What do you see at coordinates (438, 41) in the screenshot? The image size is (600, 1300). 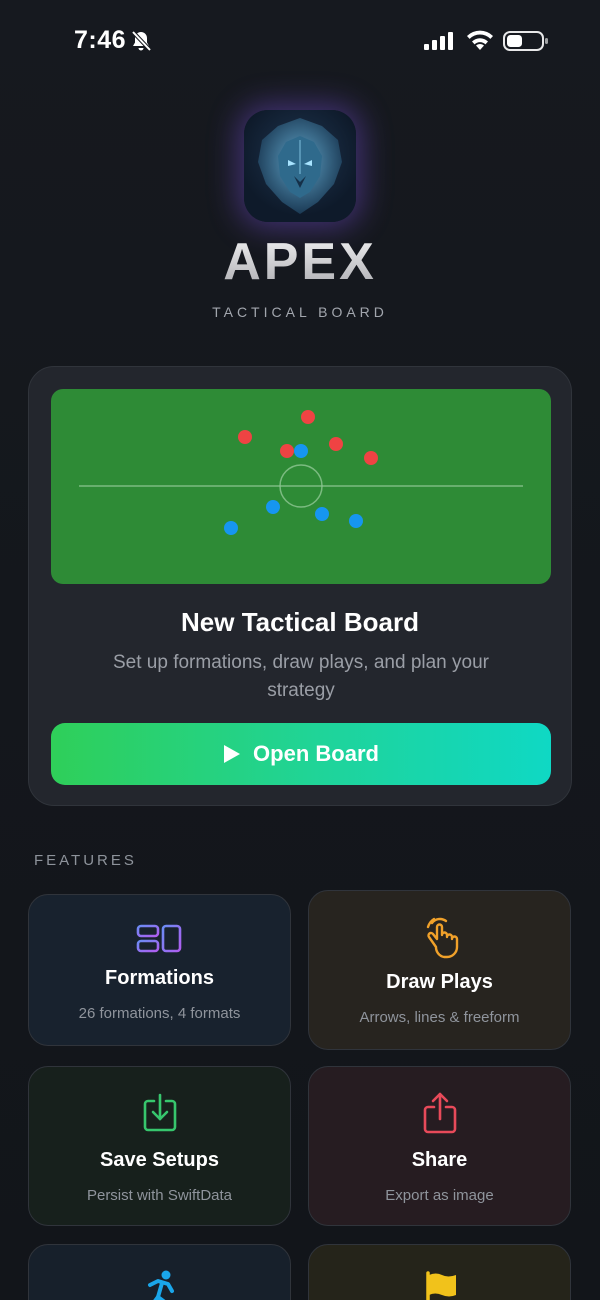 I see `cellular-signal-icon` at bounding box center [438, 41].